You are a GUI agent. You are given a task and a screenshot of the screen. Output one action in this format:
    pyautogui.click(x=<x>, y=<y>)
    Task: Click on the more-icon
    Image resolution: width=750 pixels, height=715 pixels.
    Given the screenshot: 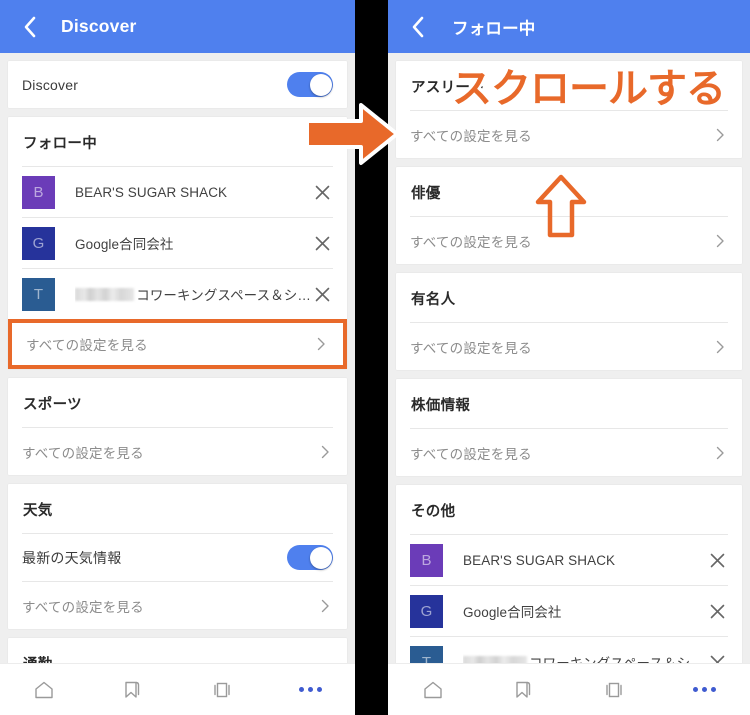 What is the action you would take?
    pyautogui.click(x=311, y=689)
    